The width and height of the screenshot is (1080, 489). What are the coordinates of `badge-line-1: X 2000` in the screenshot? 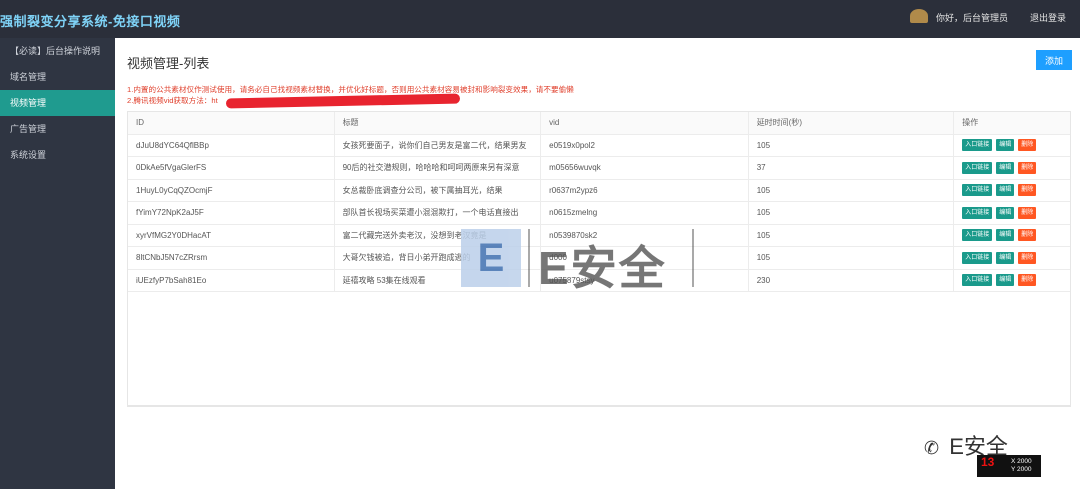 It's located at (1021, 461).